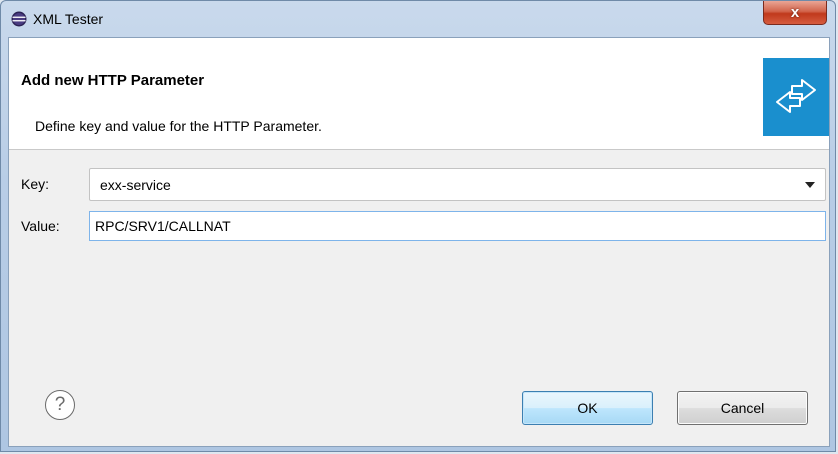 The image size is (838, 454). I want to click on chevron-down-icon, so click(810, 185).